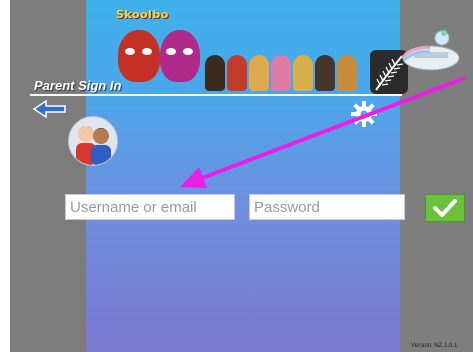  What do you see at coordinates (216, 95) in the screenshot?
I see `title-underline` at bounding box center [216, 95].